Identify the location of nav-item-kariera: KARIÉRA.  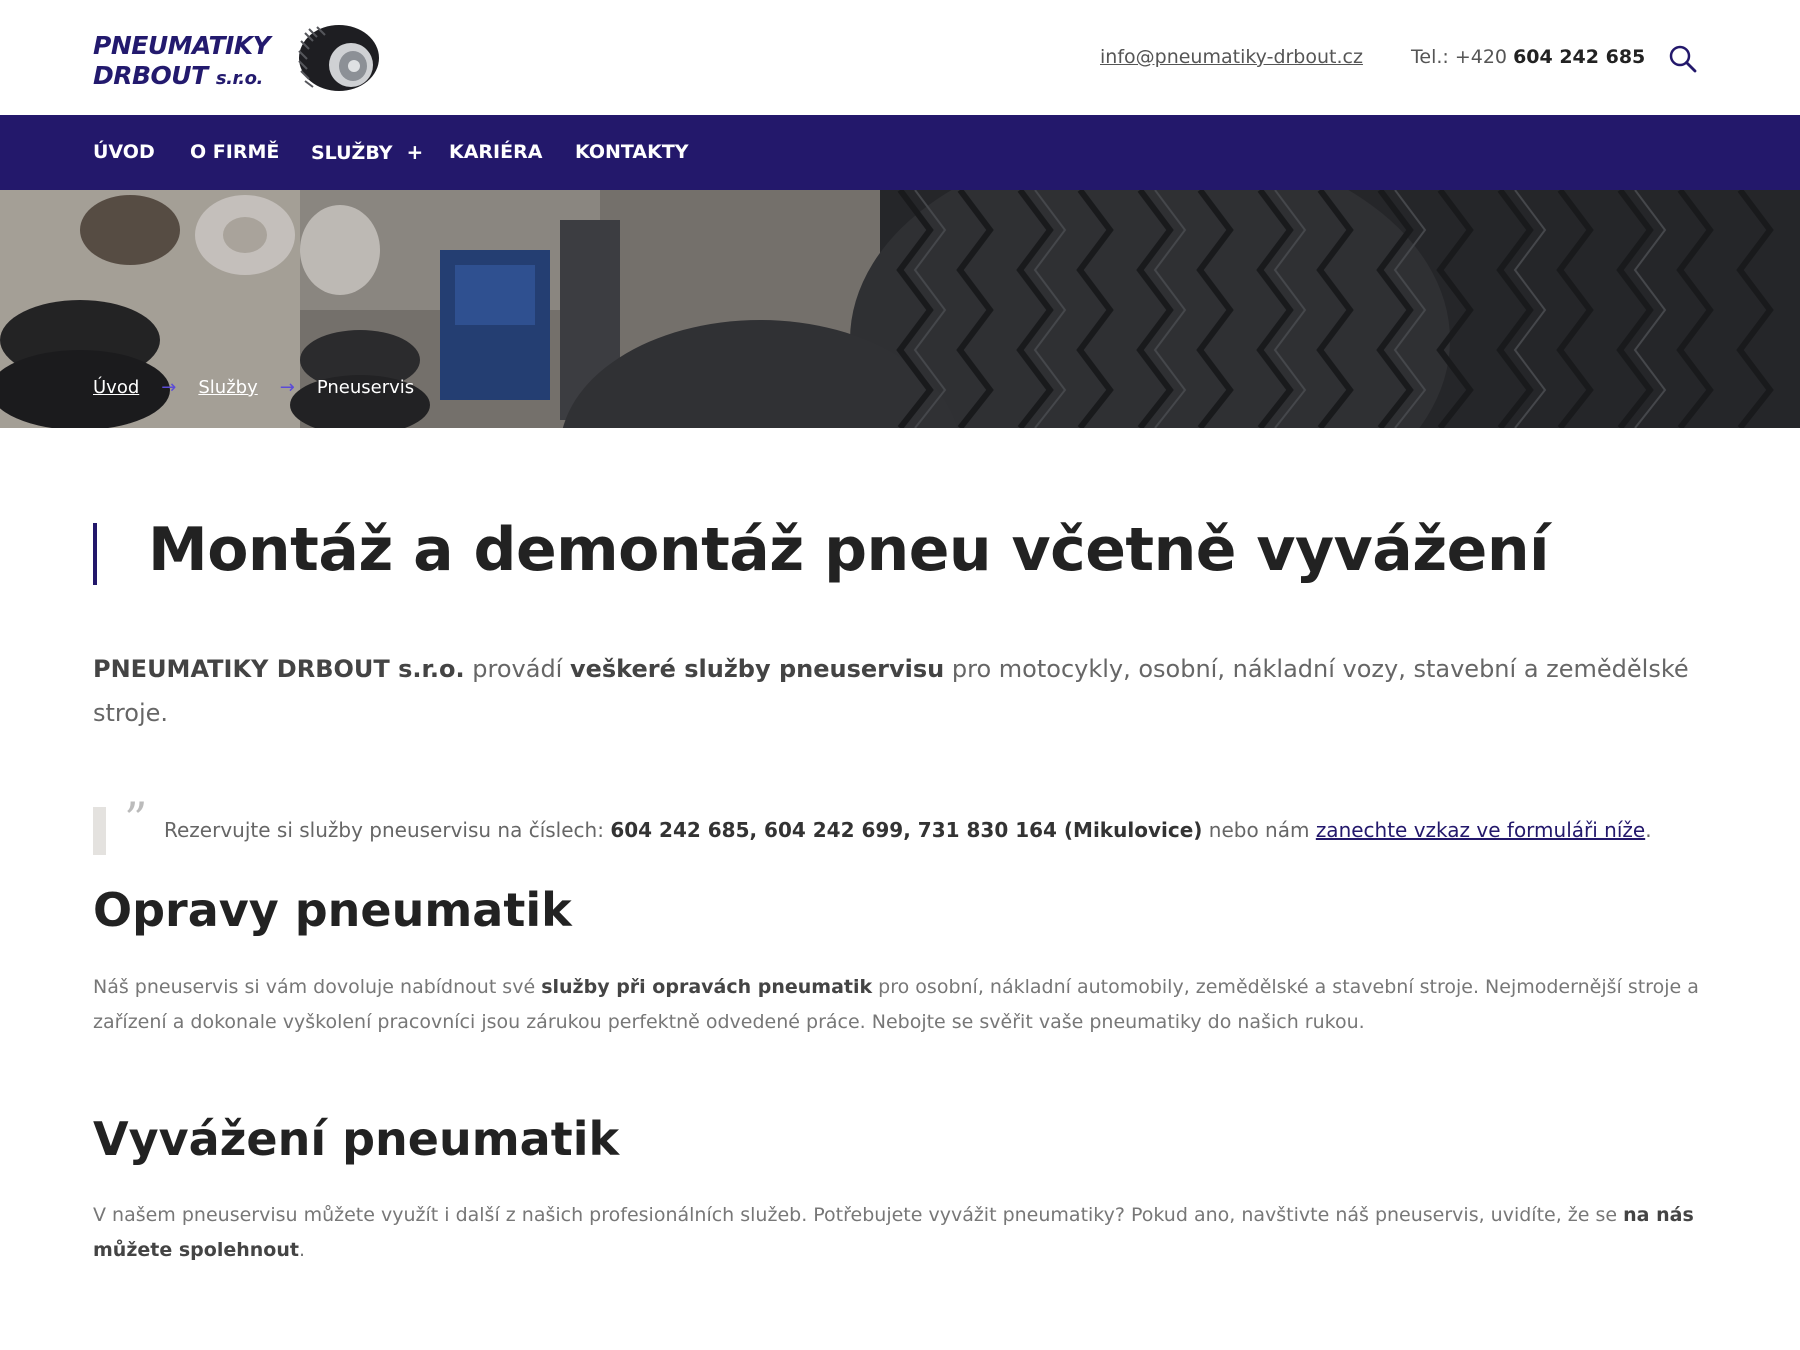
(495, 152).